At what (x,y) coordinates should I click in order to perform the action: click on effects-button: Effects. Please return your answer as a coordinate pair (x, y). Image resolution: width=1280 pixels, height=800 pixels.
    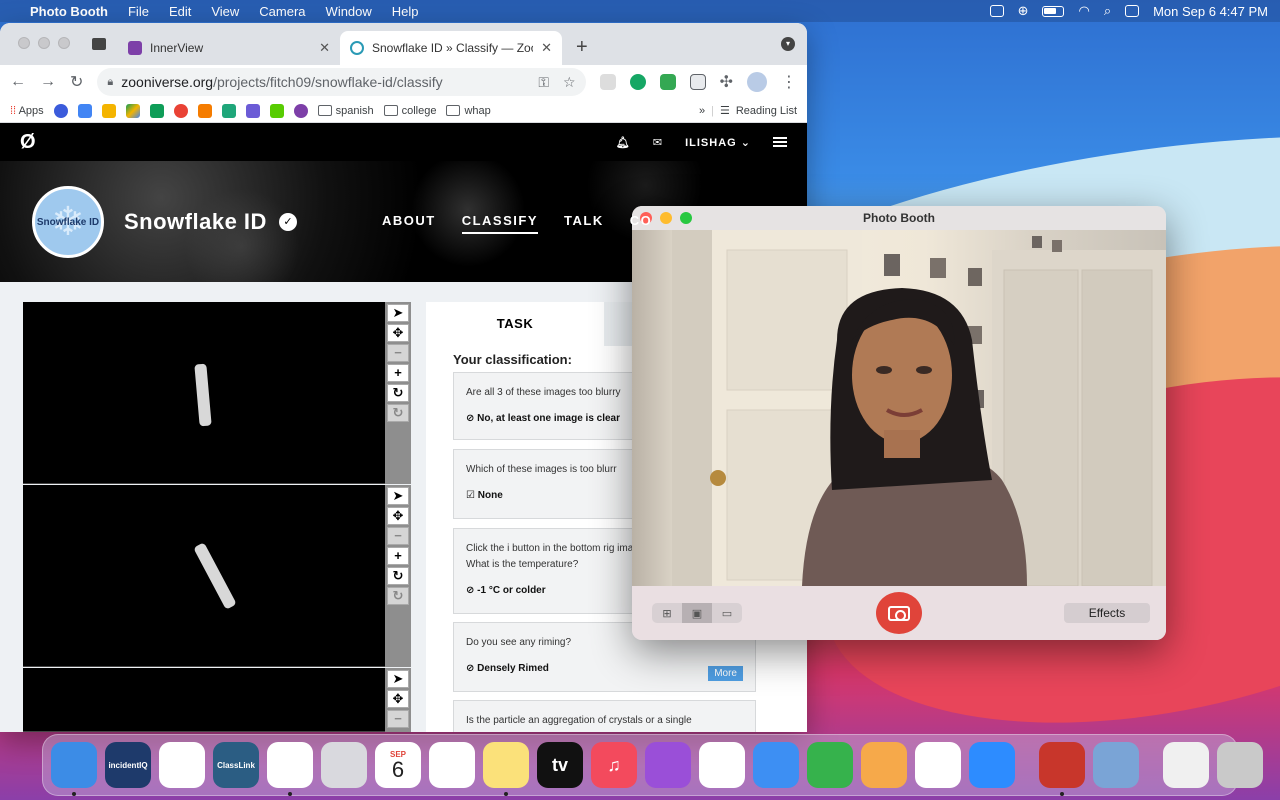
    Looking at the image, I should click on (1107, 613).